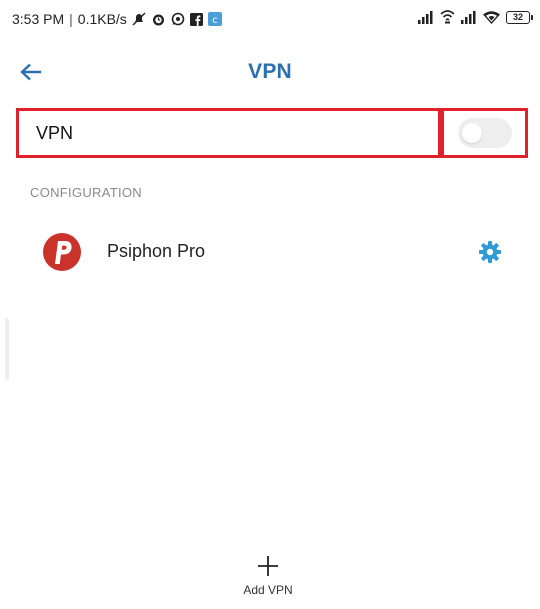 The width and height of the screenshot is (540, 609). I want to click on whatsapp-icon, so click(178, 19).